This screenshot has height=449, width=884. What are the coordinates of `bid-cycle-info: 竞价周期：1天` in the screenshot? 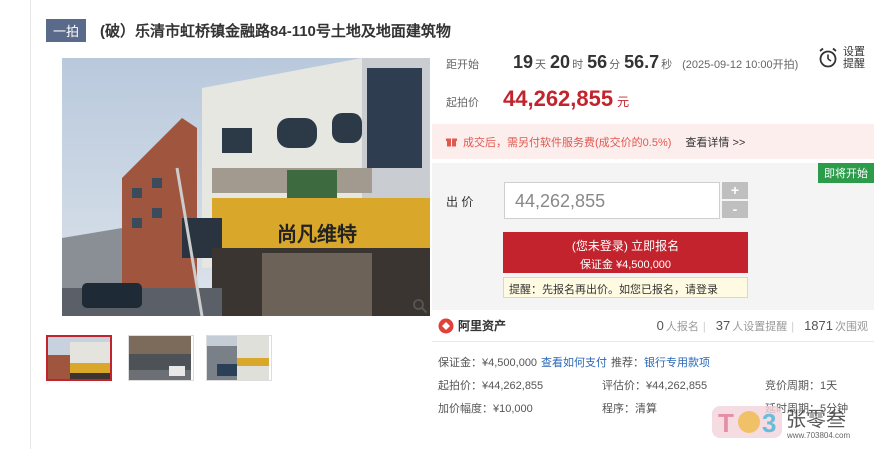 It's located at (801, 386).